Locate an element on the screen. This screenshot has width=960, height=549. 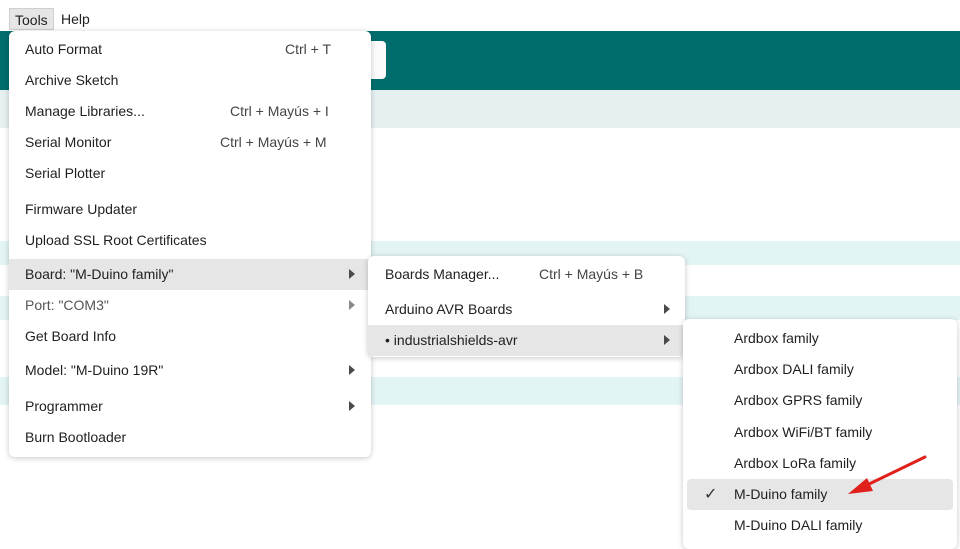
menu-item-manage-libraries: Manage Libraries... Ctrl + Mayús + I is located at coordinates (190, 111).